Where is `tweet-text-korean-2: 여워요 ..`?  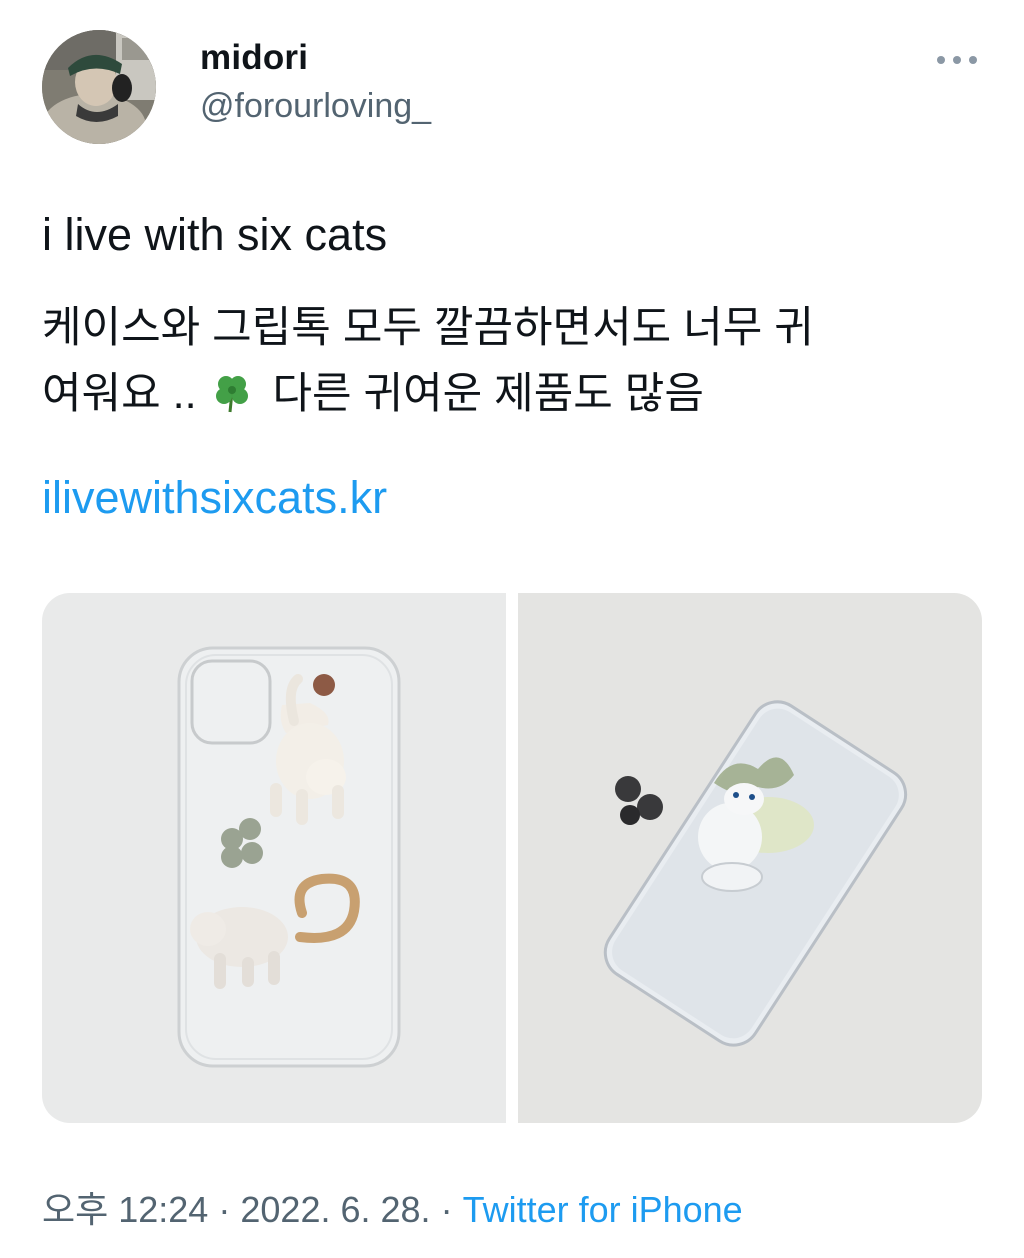
tweet-text-korean-2: 여워요 .. is located at coordinates (119, 394).